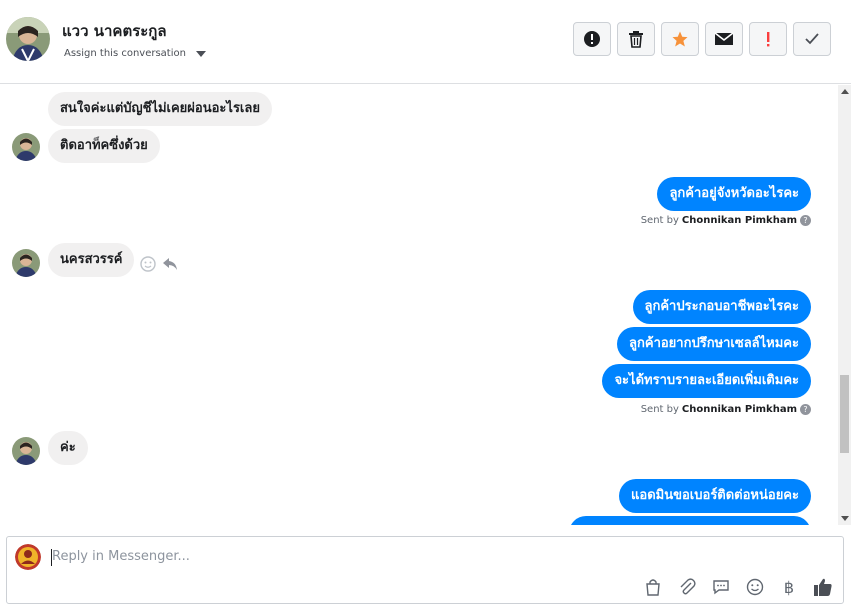  What do you see at coordinates (402, 556) in the screenshot?
I see `reply-input` at bounding box center [402, 556].